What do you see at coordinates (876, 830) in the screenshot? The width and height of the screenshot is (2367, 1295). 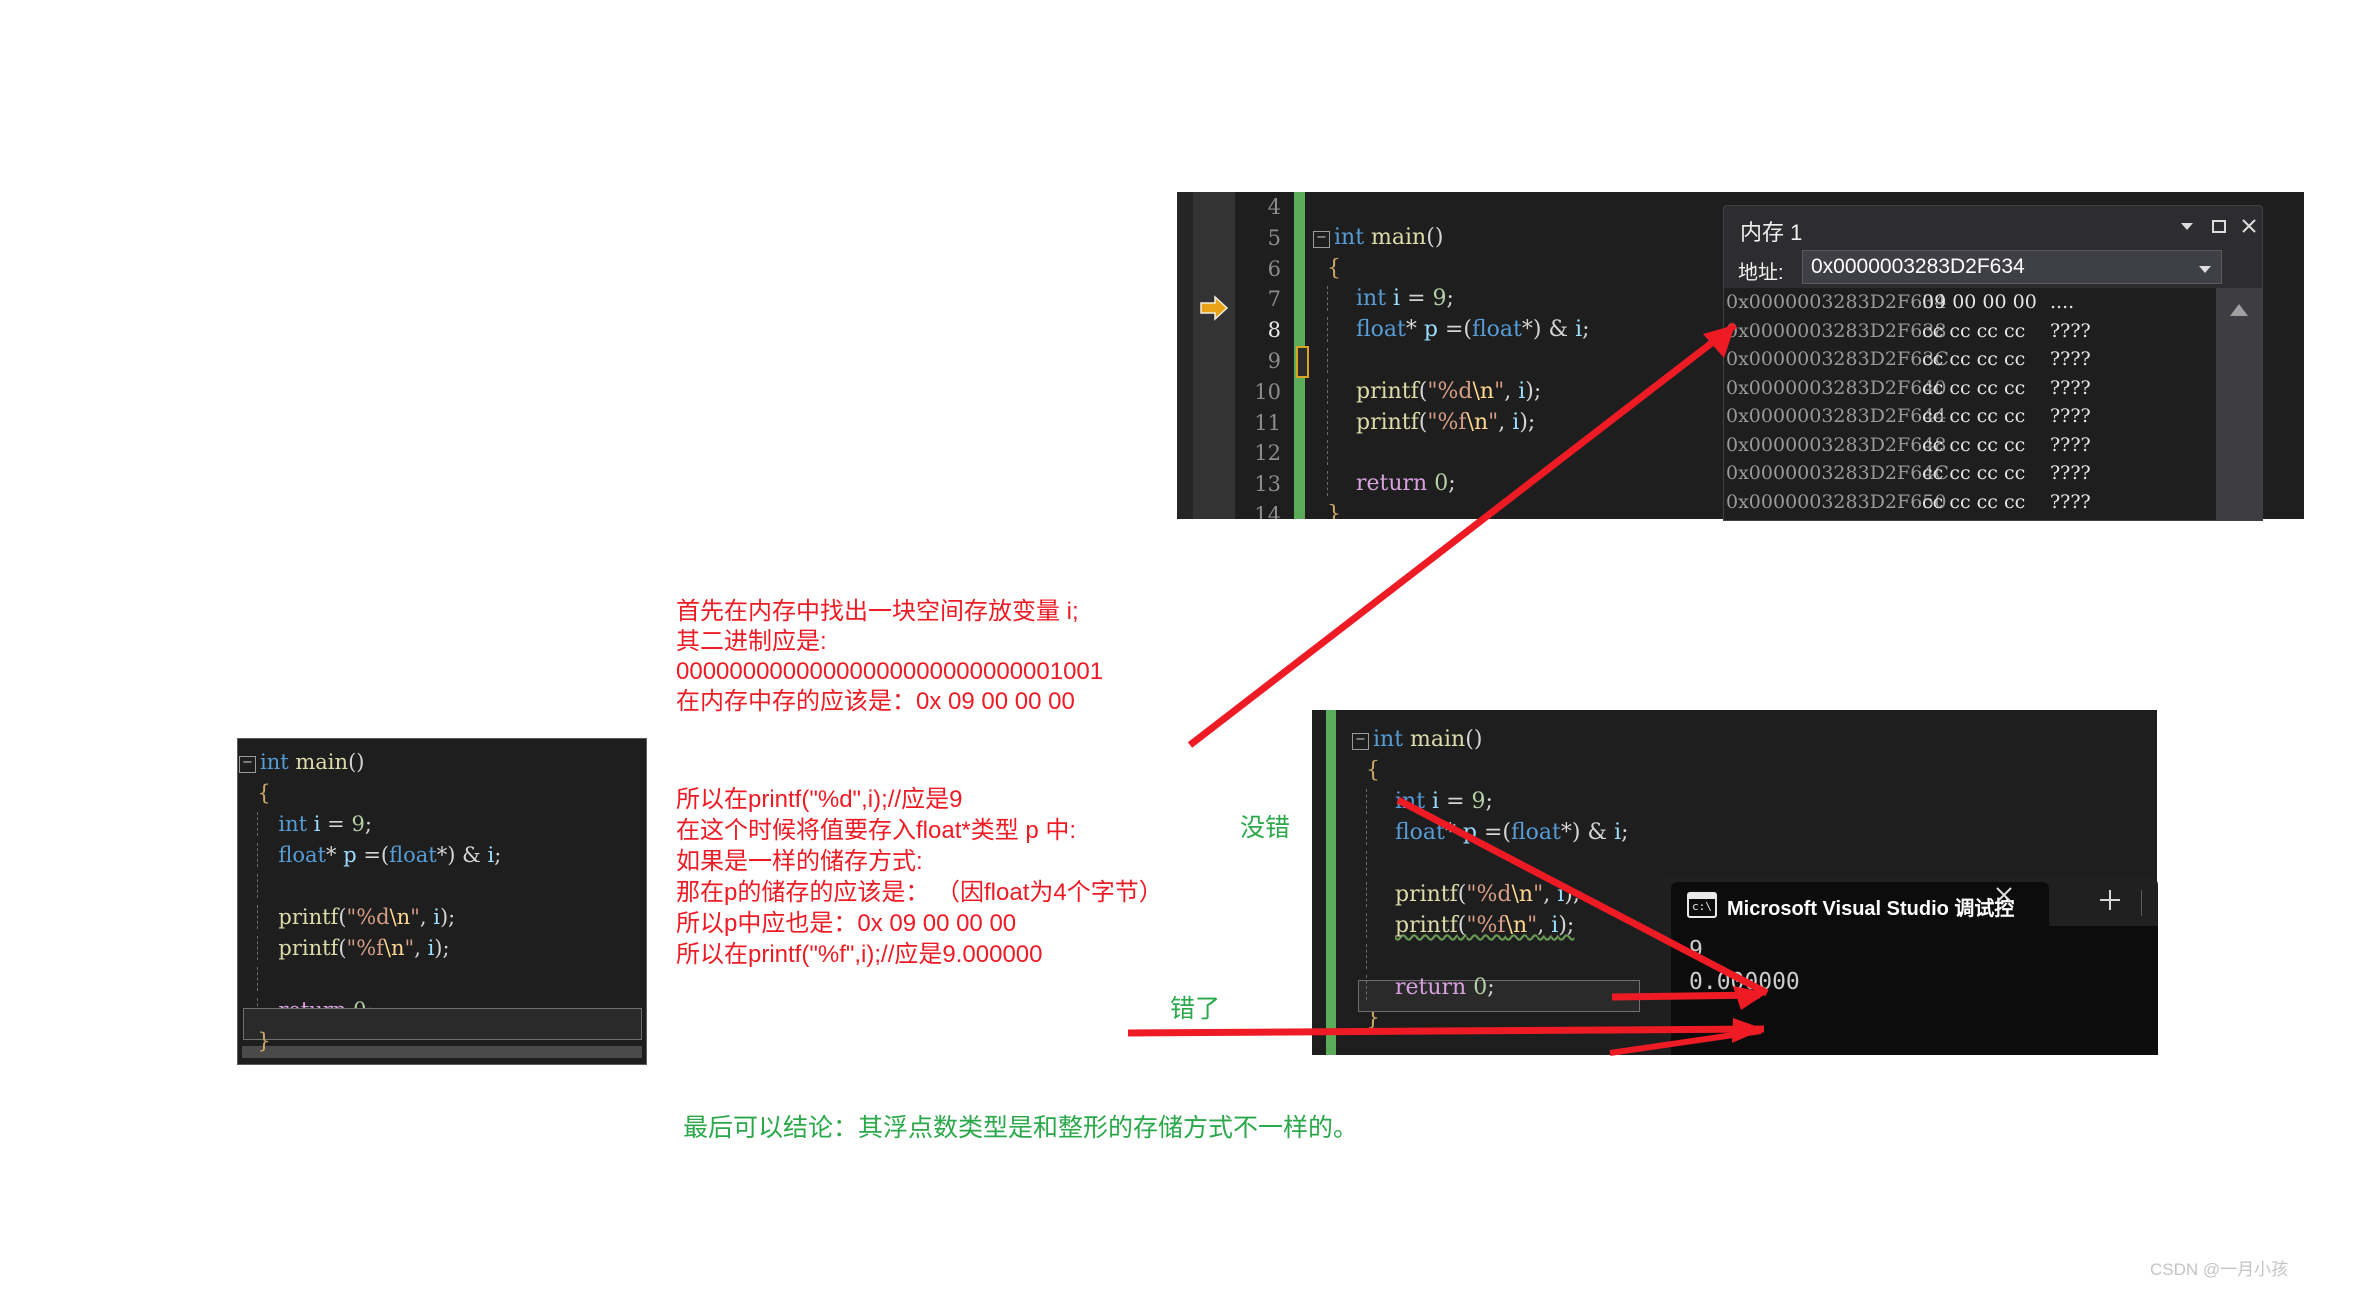 I see `annotation-line: 在这个时候将值要存入float*类型 p 中:` at bounding box center [876, 830].